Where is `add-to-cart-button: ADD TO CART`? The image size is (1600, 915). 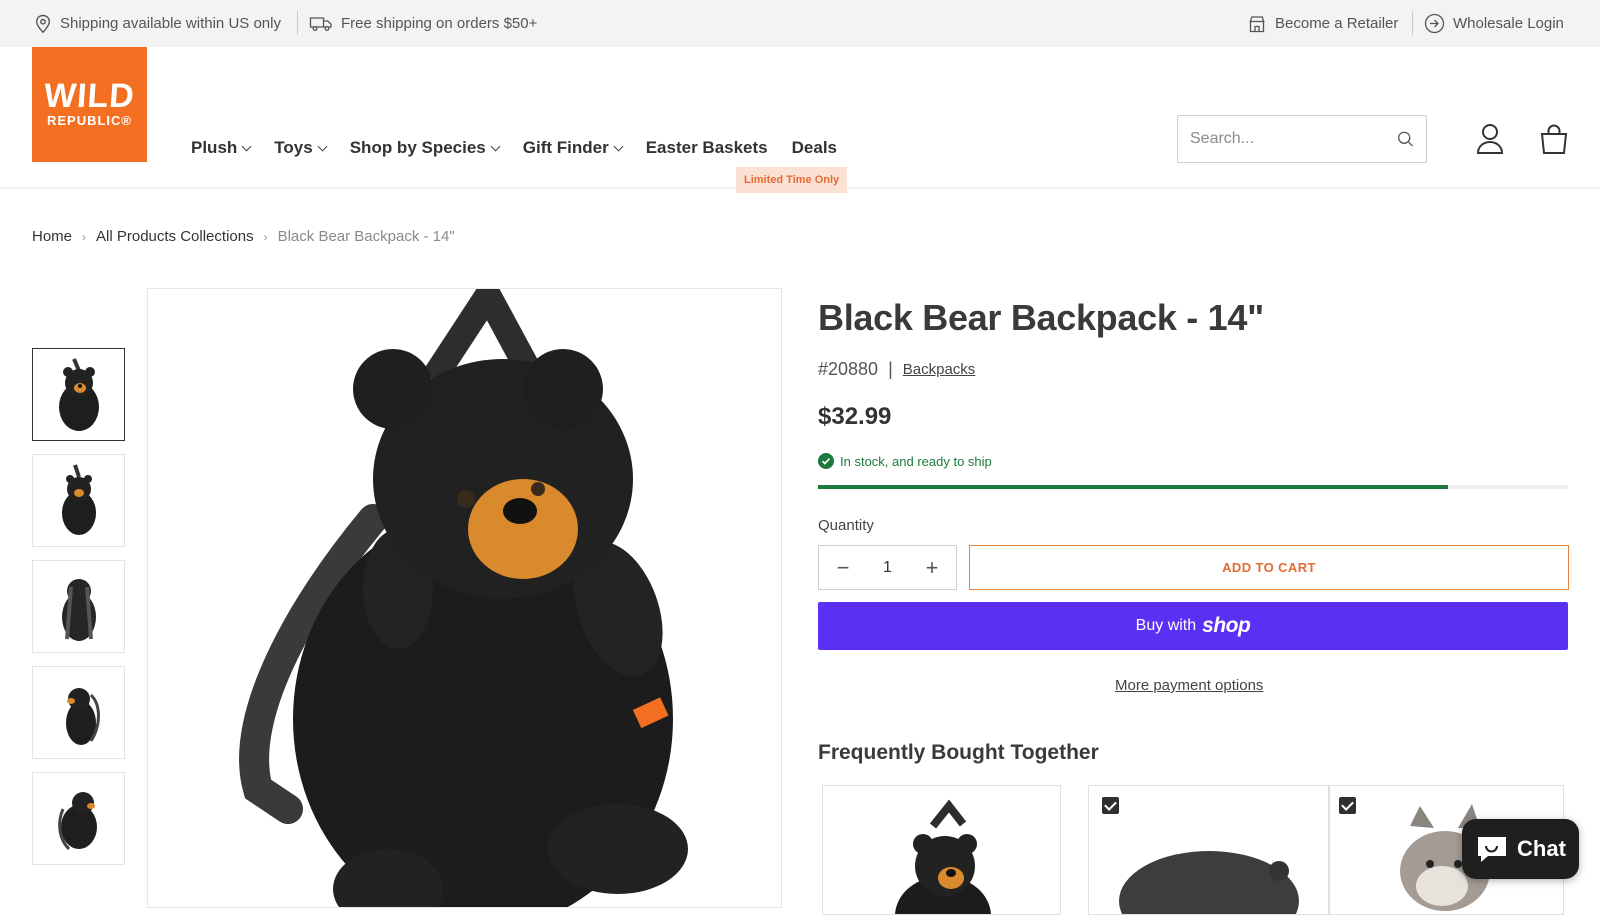 add-to-cart-button: ADD TO CART is located at coordinates (1269, 567).